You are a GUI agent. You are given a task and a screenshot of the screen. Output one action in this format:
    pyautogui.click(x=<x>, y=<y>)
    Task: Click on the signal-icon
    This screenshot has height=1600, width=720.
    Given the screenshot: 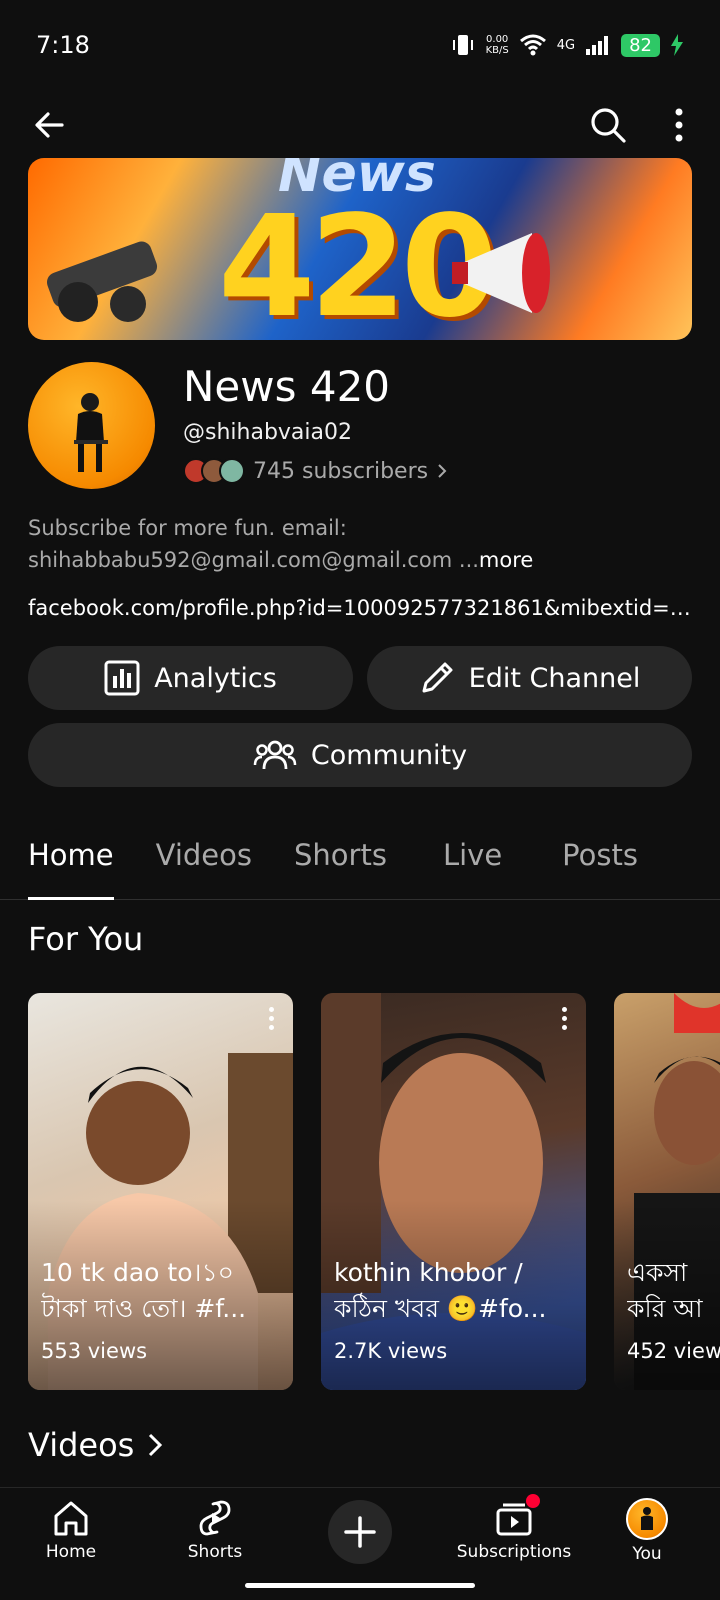 What is the action you would take?
    pyautogui.click(x=597, y=45)
    